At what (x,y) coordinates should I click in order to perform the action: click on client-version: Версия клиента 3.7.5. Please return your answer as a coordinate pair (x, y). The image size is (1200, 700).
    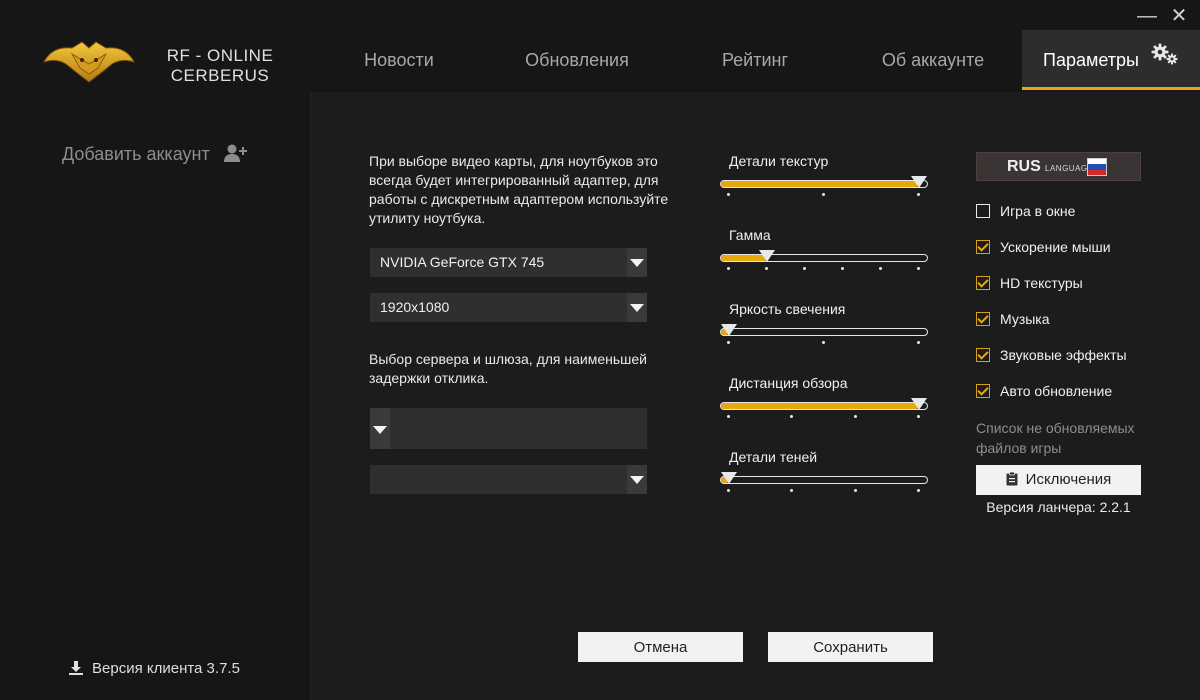
    Looking at the image, I should click on (154, 668).